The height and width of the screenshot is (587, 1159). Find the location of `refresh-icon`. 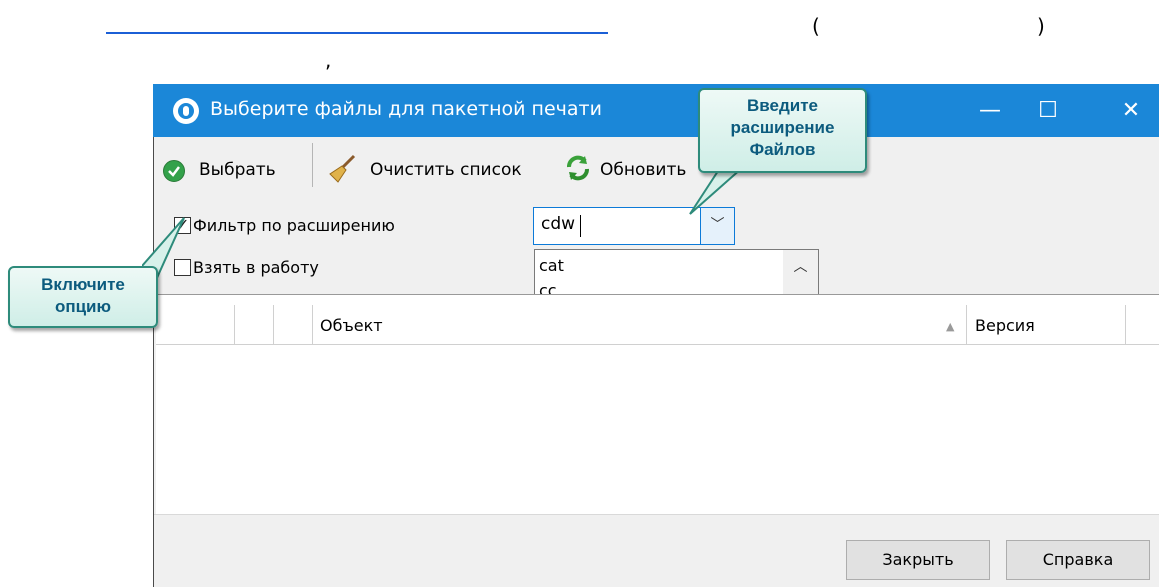

refresh-icon is located at coordinates (578, 168).